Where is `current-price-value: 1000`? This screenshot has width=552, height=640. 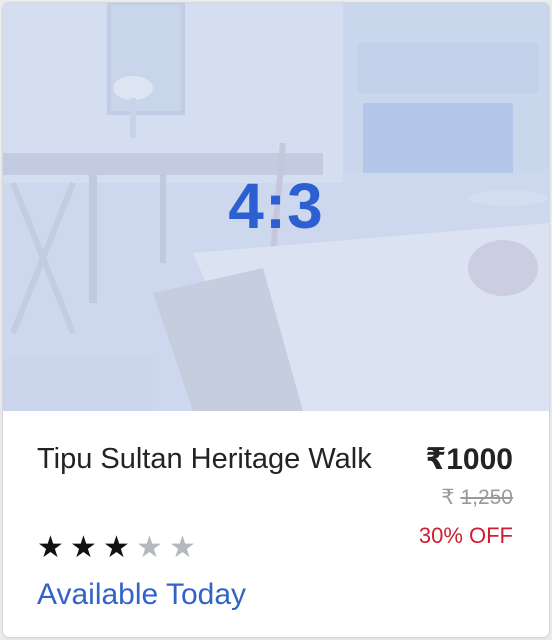 current-price-value: 1000 is located at coordinates (479, 459).